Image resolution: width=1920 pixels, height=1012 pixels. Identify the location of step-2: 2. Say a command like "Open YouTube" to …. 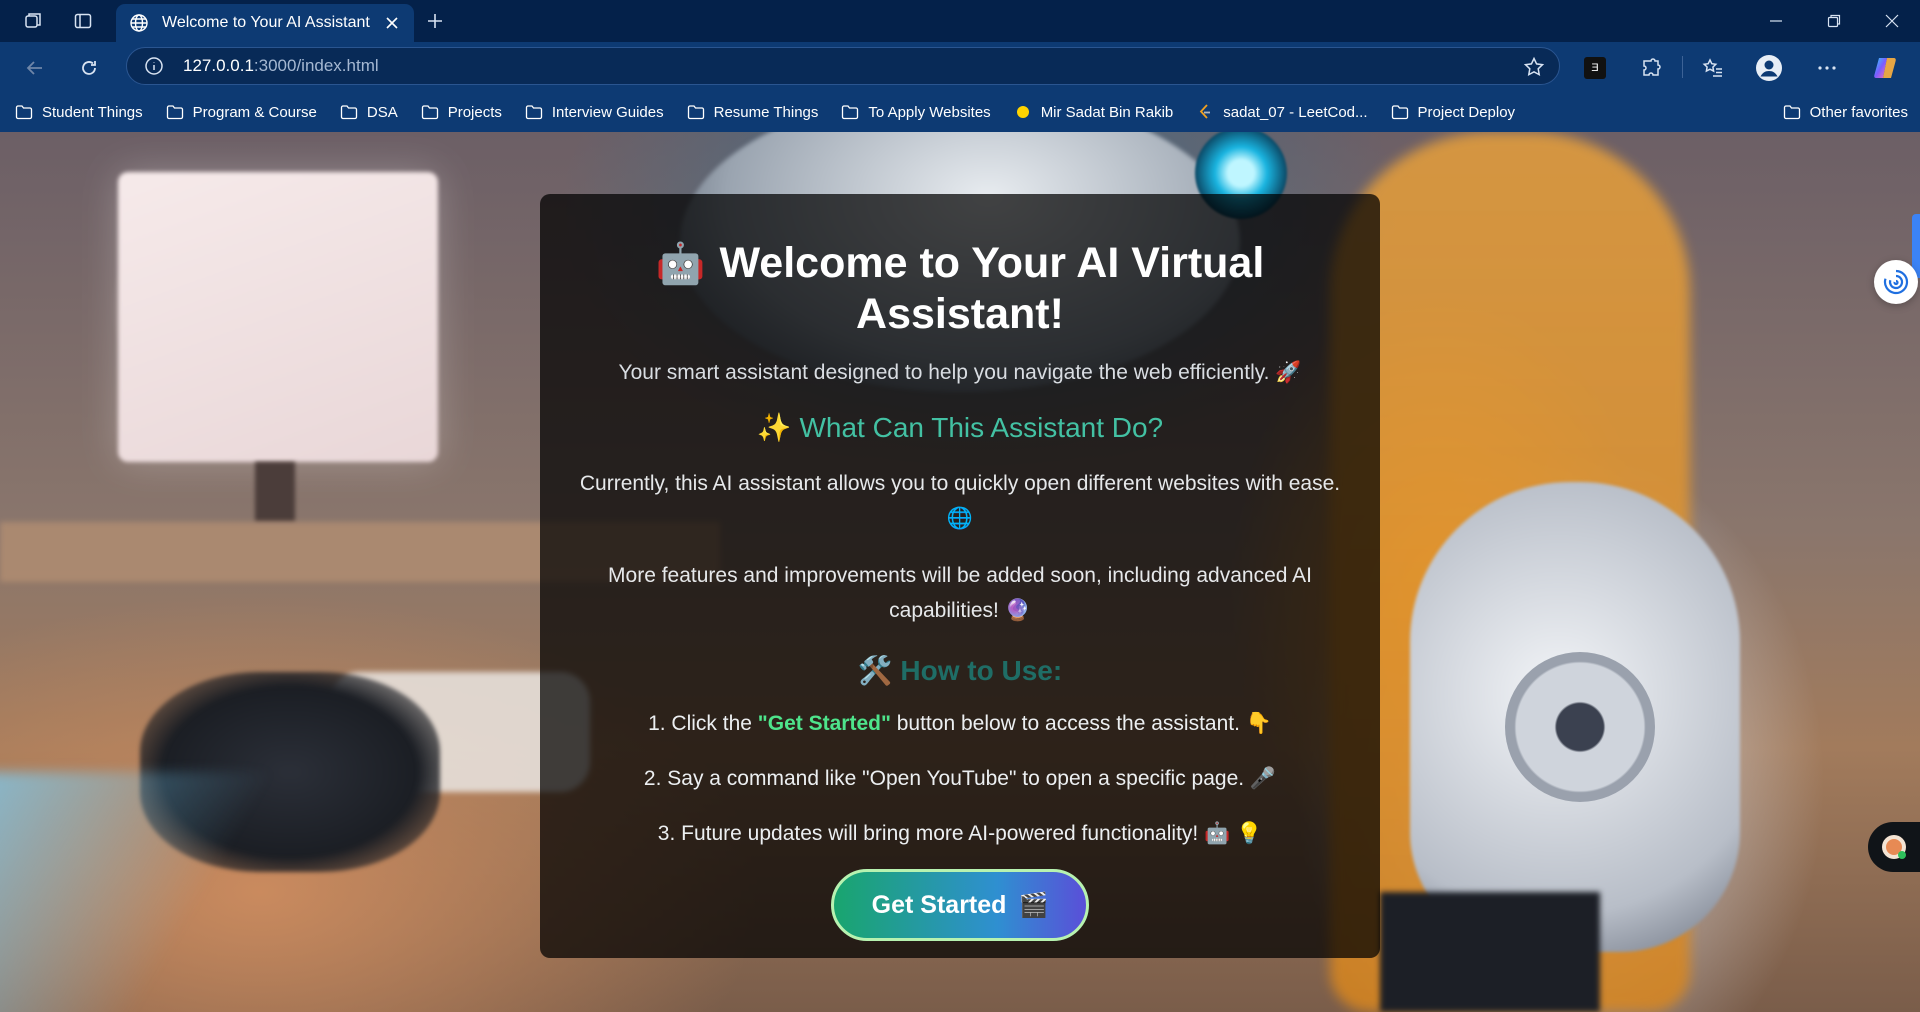
(960, 778).